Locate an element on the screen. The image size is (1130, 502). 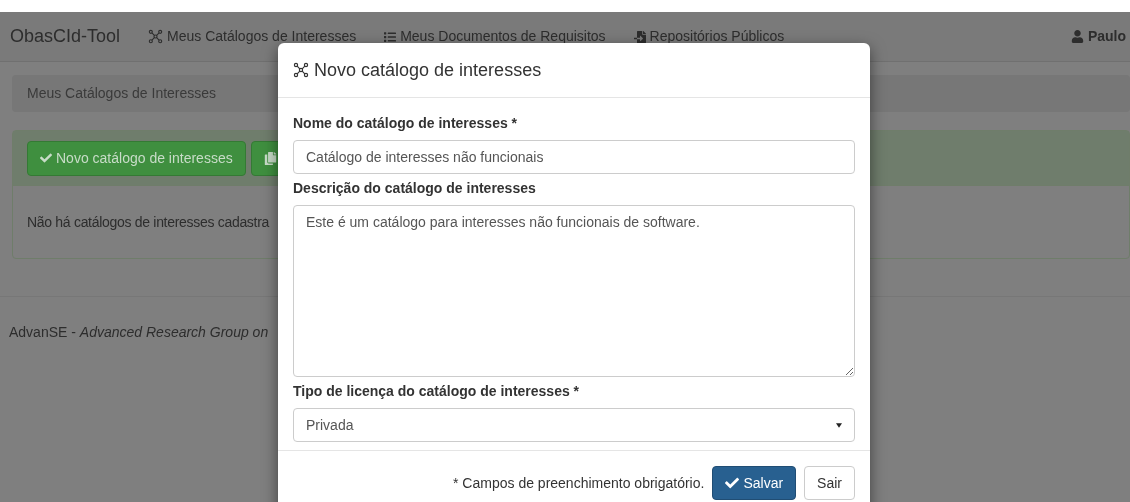
caret-icon is located at coordinates (839, 425).